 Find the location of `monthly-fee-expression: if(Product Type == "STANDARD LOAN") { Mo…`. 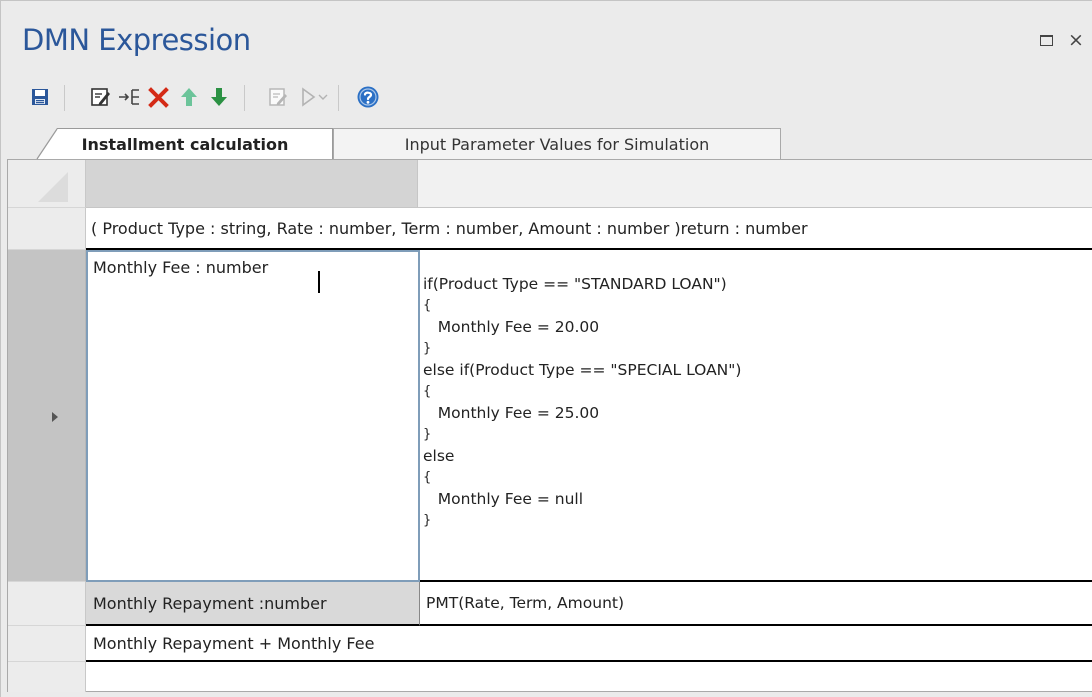

monthly-fee-expression: if(Product Type == "STANDARD LOAN") { Mo… is located at coordinates (582, 400).